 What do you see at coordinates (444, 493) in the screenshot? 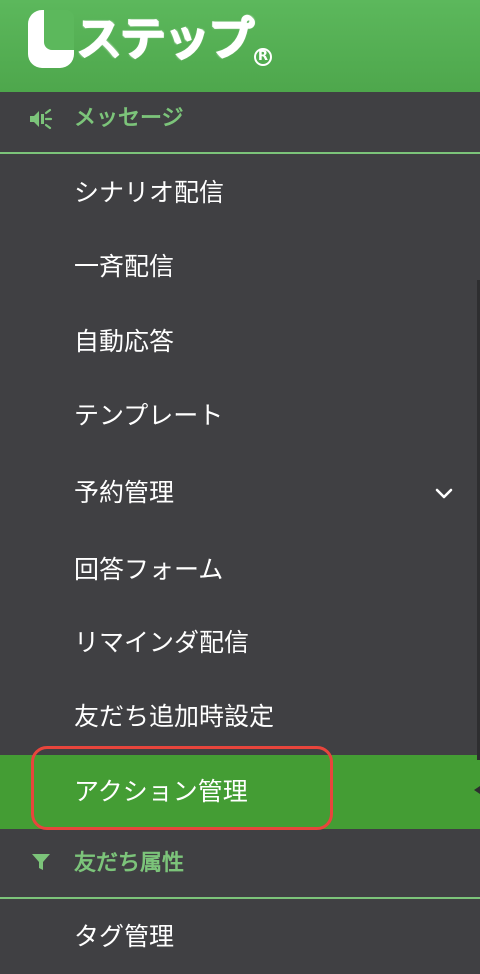
I see `chevron-down-icon` at bounding box center [444, 493].